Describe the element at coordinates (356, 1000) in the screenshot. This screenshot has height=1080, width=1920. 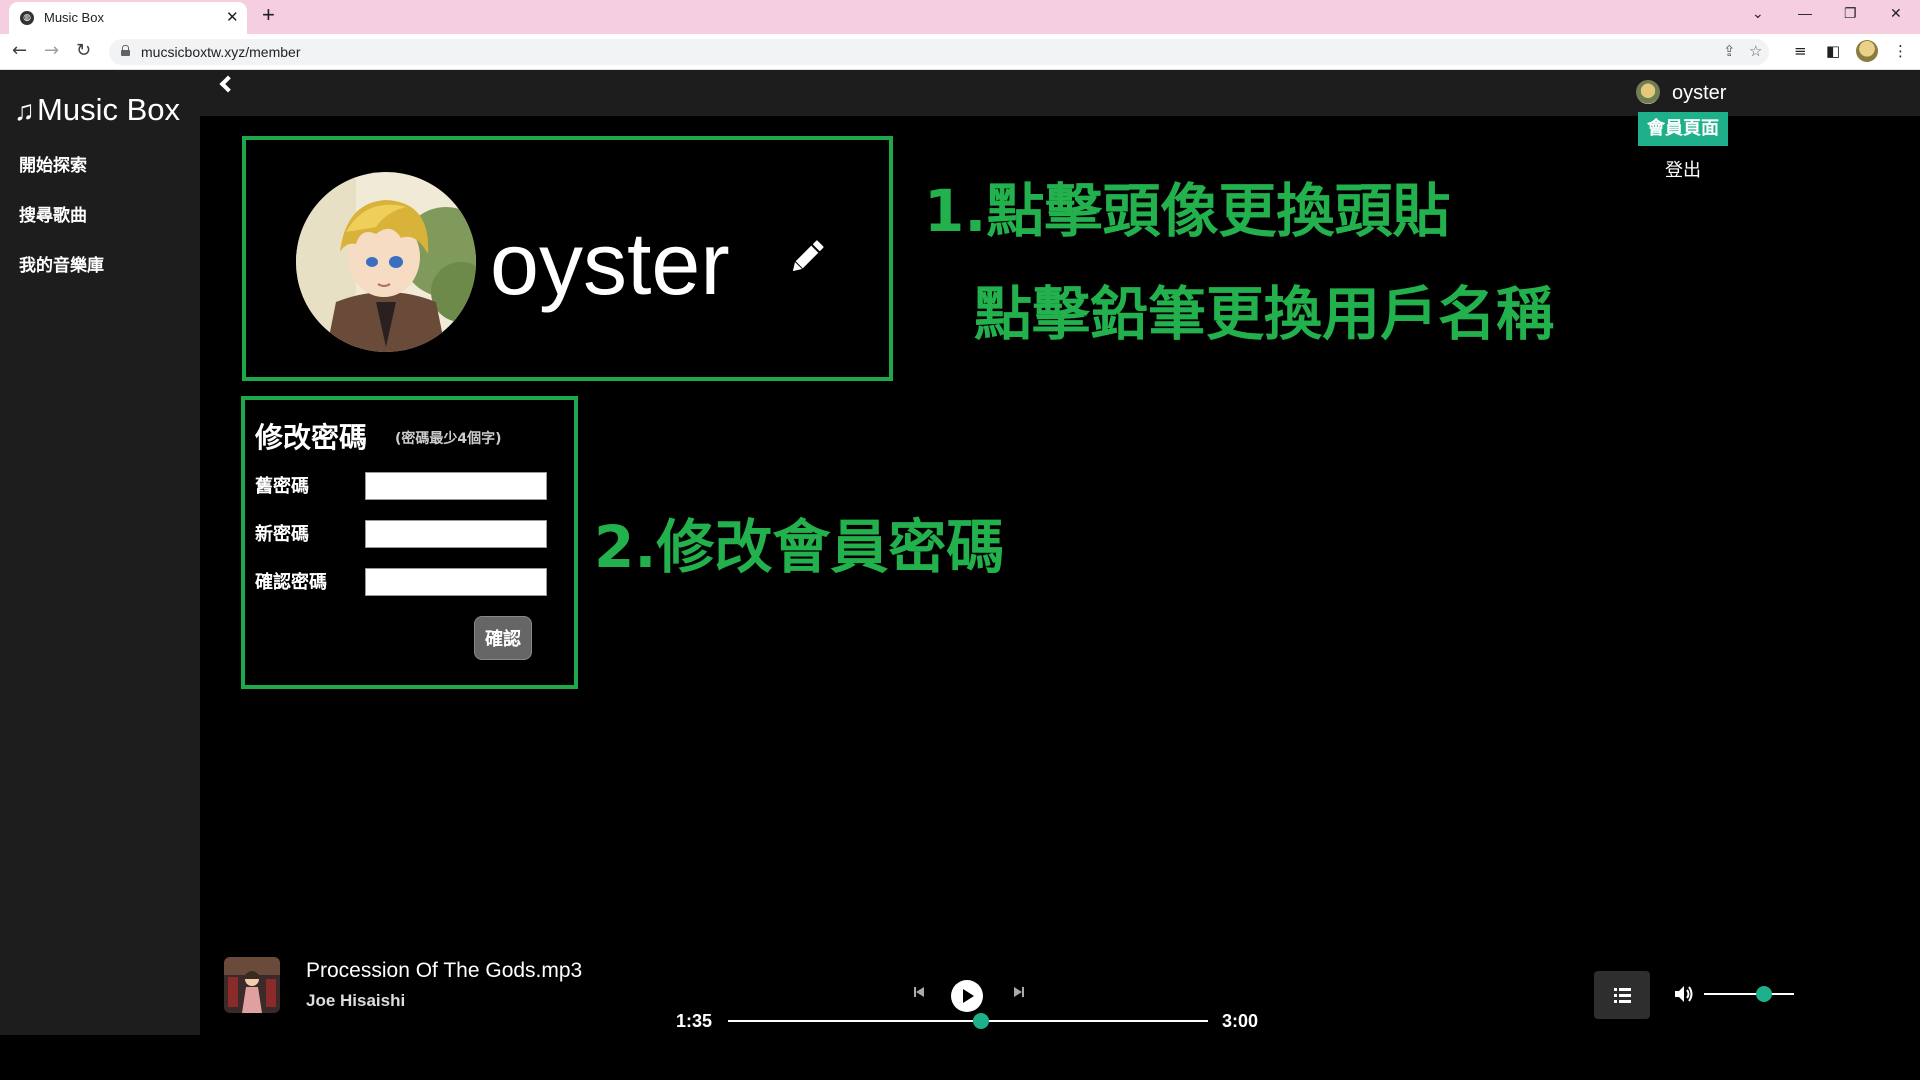
I see `song-artist: Joe Hisaishi` at that location.